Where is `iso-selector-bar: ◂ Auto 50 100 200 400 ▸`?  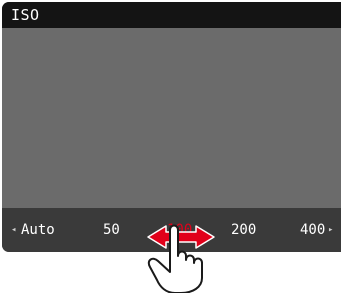 iso-selector-bar: ◂ Auto 50 100 200 400 ▸ is located at coordinates (171, 230).